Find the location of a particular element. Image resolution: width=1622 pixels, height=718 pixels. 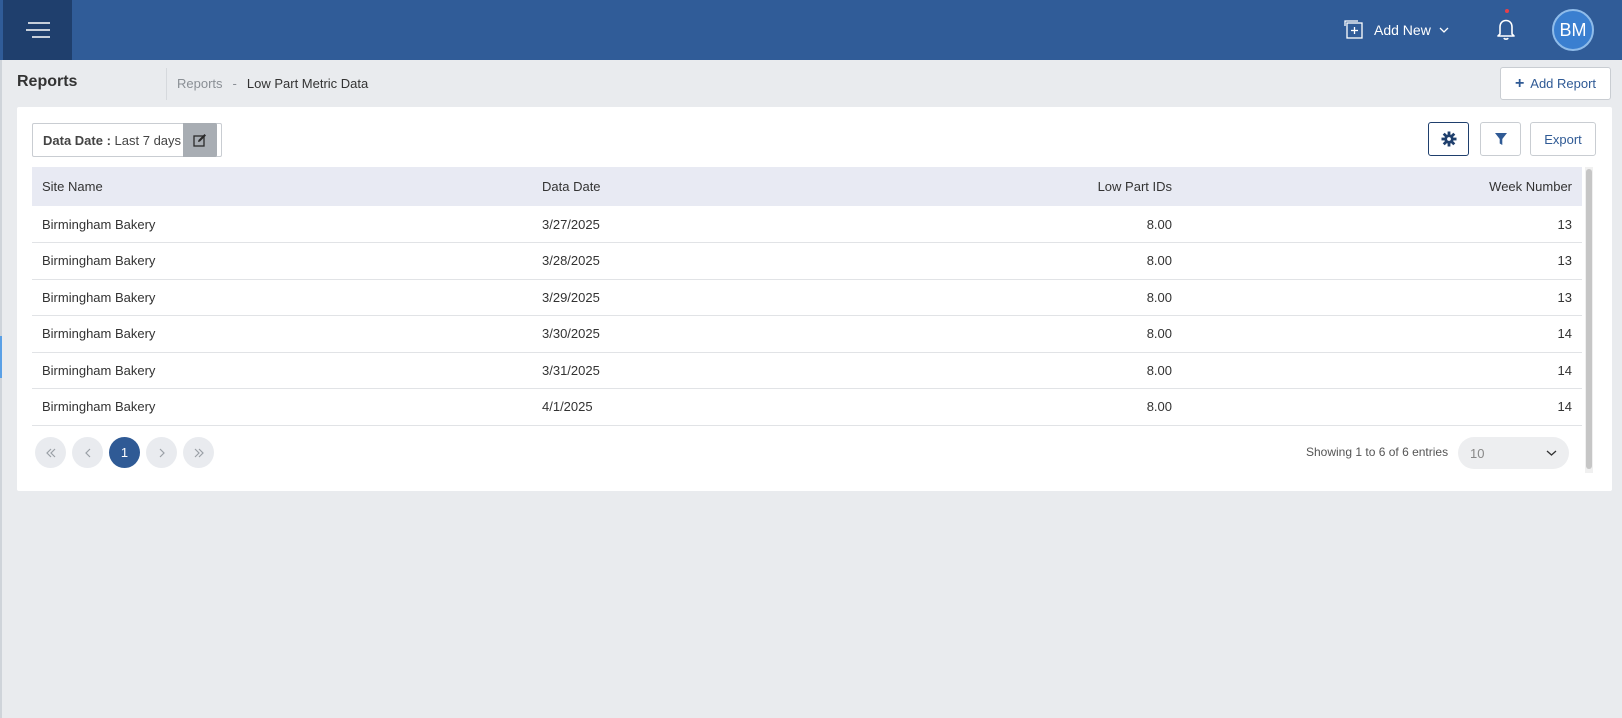

avatar-initials: BM is located at coordinates (1573, 29).